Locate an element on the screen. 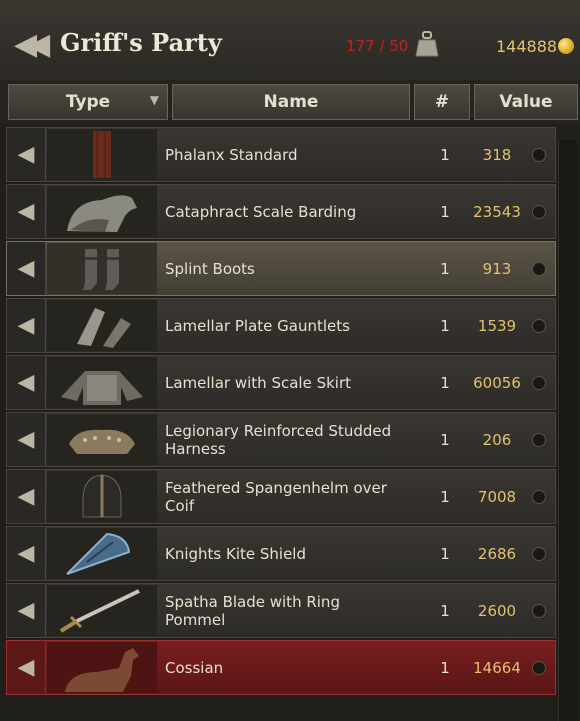 The image size is (580, 721). gauntlets-icon is located at coordinates (104, 328).